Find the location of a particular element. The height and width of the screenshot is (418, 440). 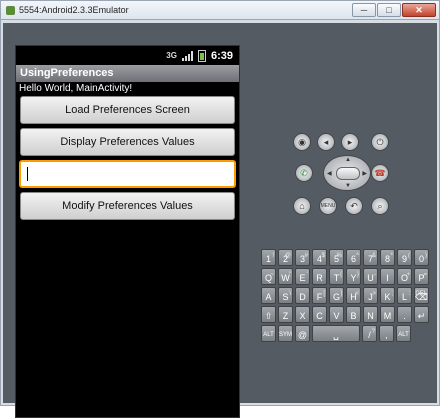

key-row2-4: T{ is located at coordinates (336, 276).